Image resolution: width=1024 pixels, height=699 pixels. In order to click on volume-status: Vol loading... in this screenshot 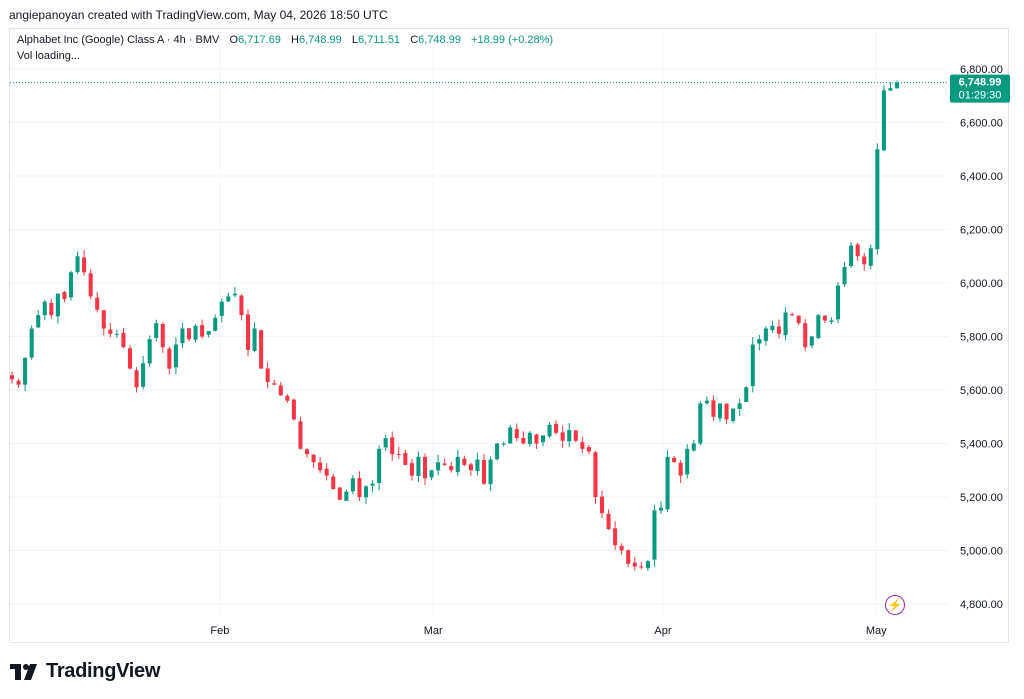, I will do `click(48, 56)`.